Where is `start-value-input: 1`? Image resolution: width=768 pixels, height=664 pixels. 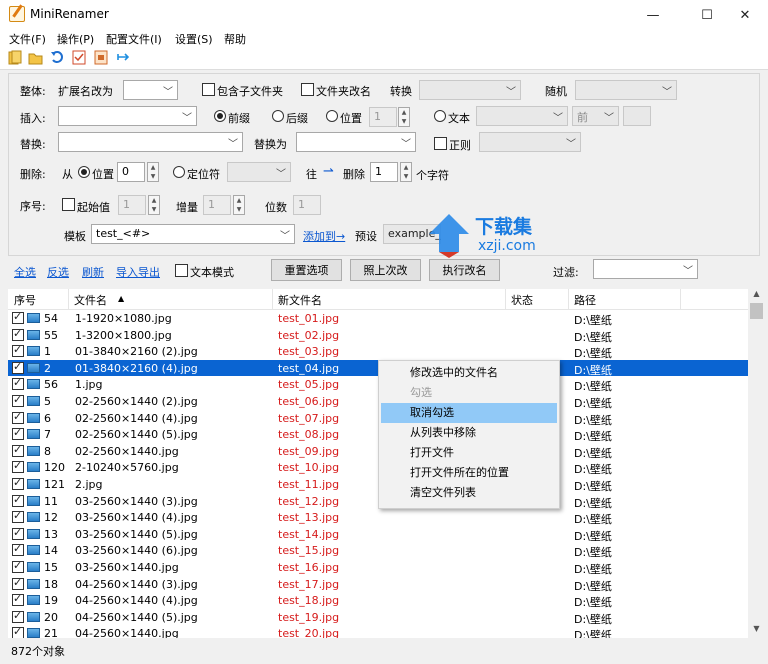 start-value-input: 1 is located at coordinates (132, 205).